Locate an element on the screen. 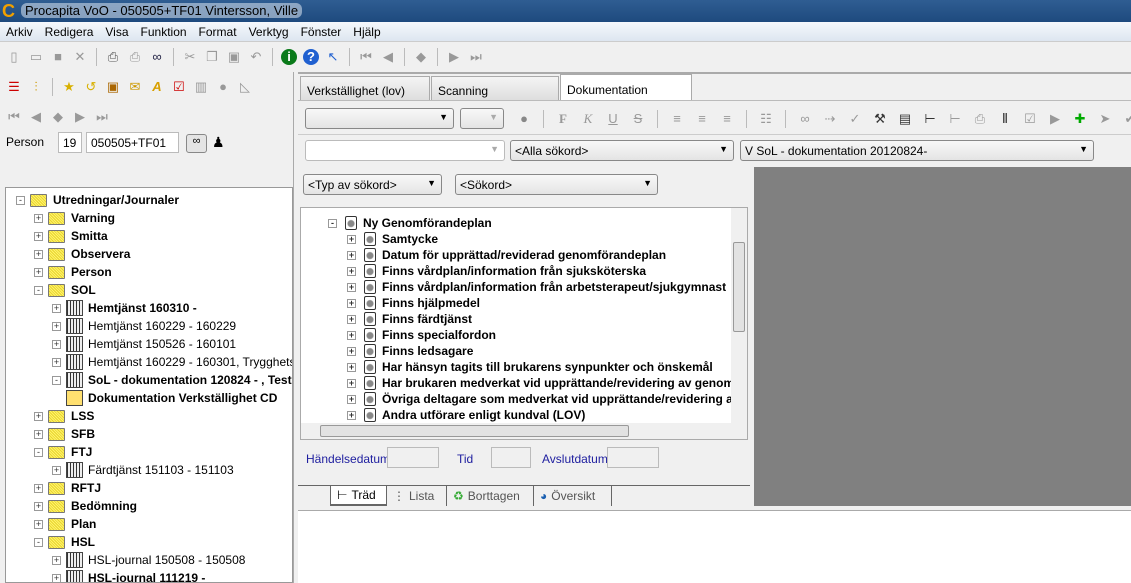 Image resolution: width=1131 pixels, height=583 pixels. chart-icon: ◺ is located at coordinates (245, 87).